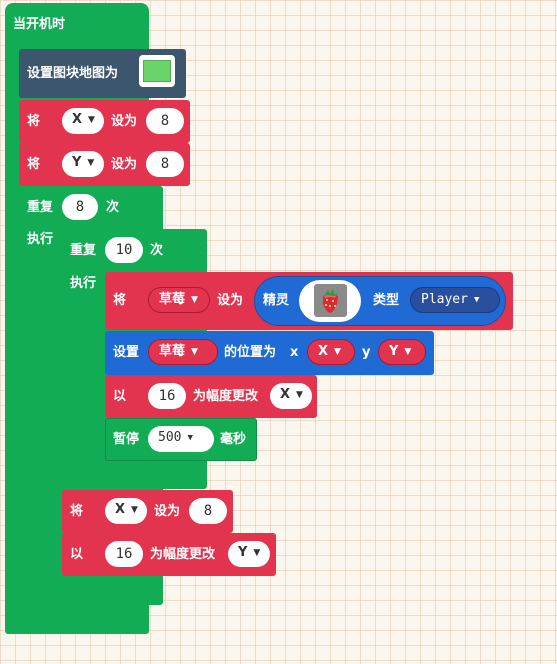 This screenshot has height=664, width=557. I want to click on set-x-var-dropdown: X ▼, so click(83, 121).